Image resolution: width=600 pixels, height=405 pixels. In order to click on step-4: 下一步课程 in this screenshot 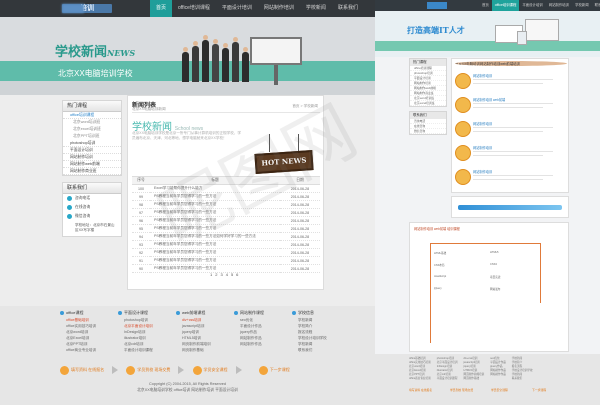, I will do `click(291, 370)`.